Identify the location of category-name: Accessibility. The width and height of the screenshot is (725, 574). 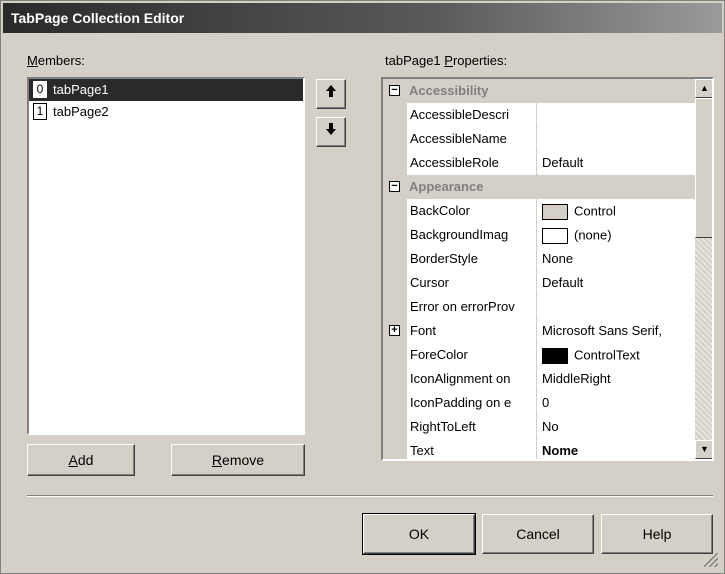
(449, 90).